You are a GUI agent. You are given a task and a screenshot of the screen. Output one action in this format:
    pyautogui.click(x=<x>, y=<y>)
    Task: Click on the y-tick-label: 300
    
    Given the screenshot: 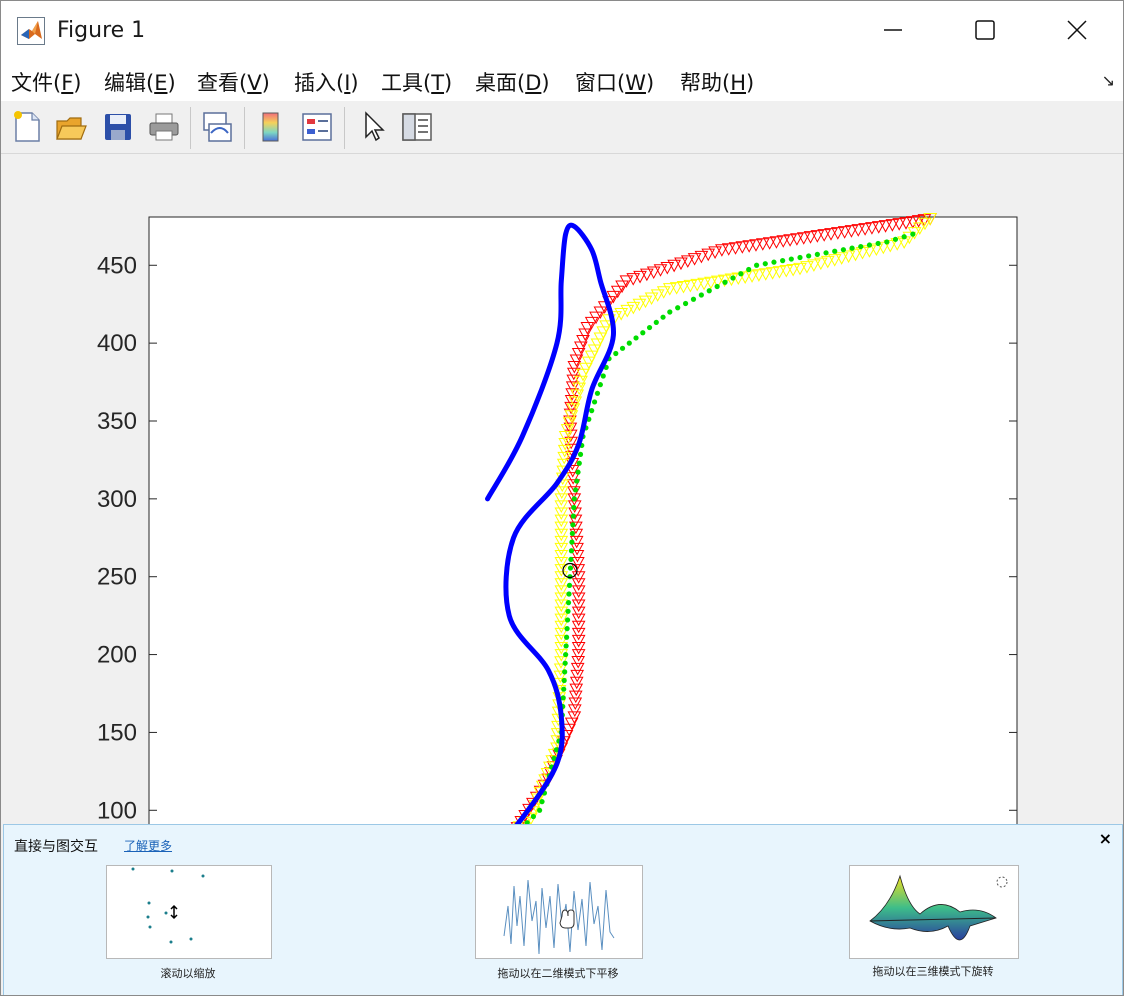 What is the action you would take?
    pyautogui.click(x=117, y=499)
    